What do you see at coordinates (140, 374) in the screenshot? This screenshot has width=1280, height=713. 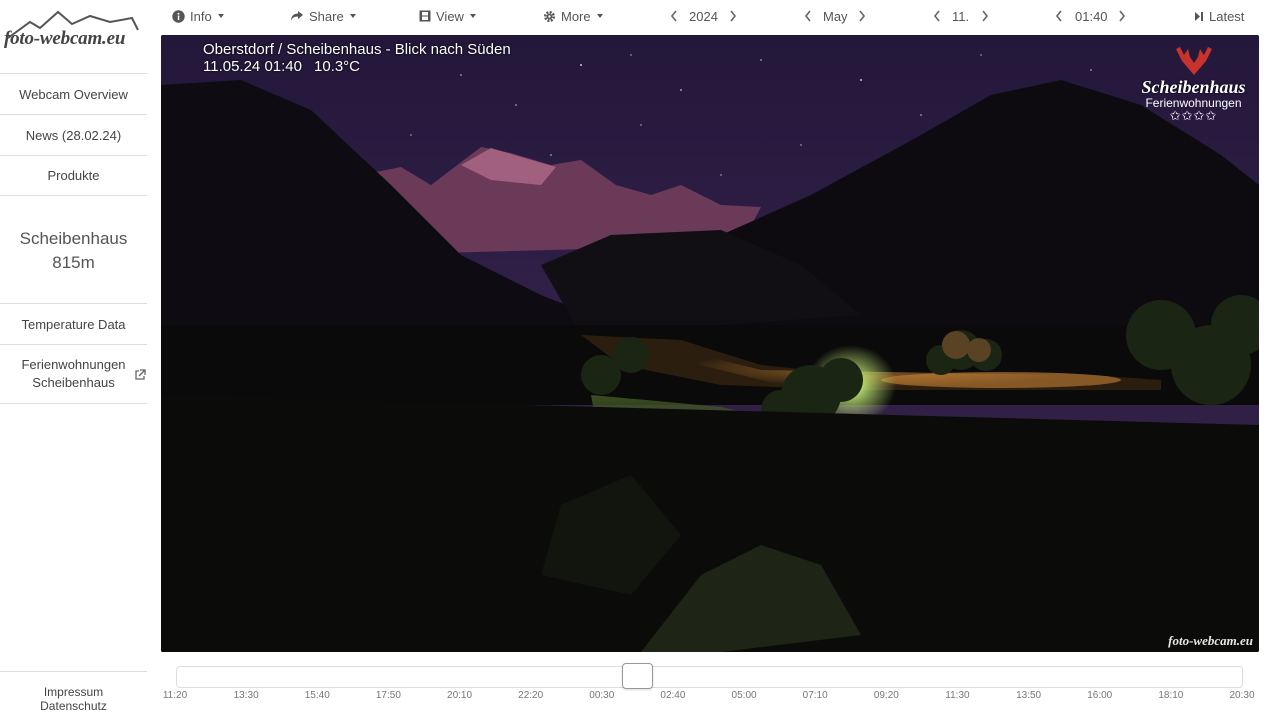 I see `external-link-icon` at bounding box center [140, 374].